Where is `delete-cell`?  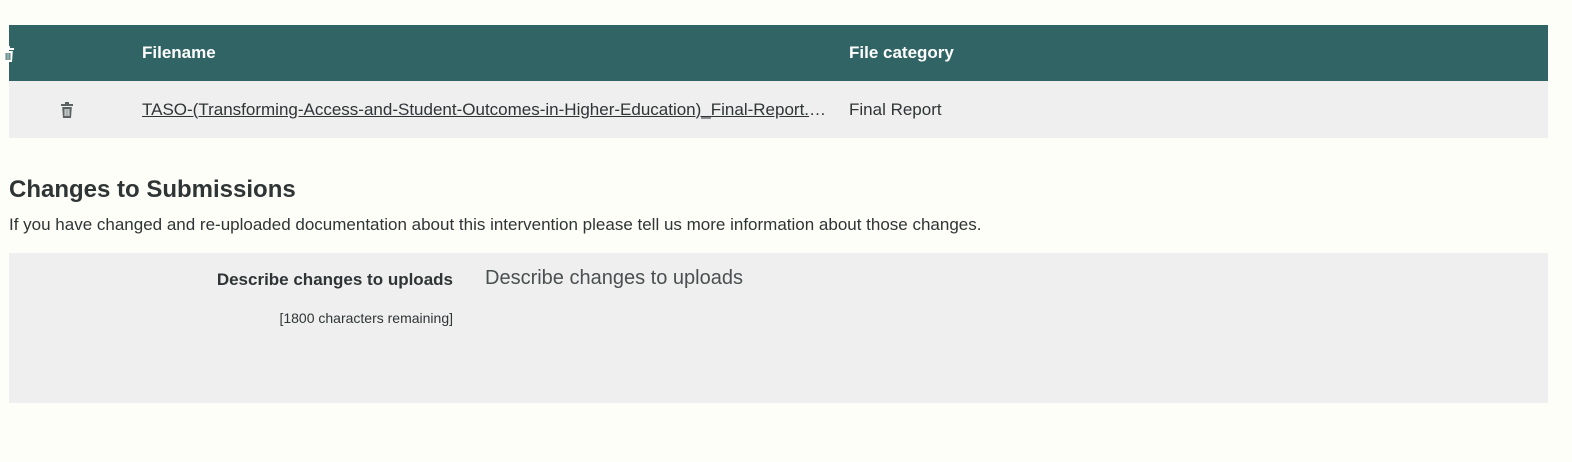 delete-cell is located at coordinates (75, 109).